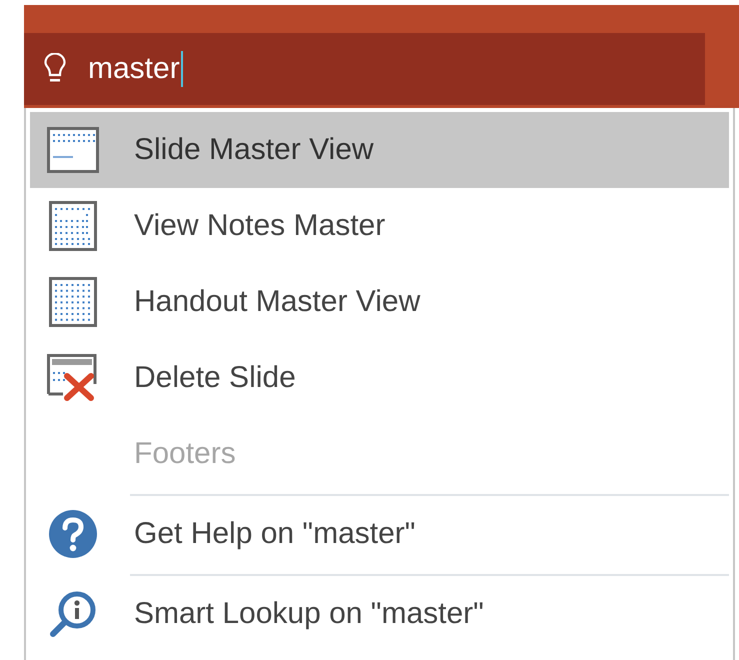 Image resolution: width=739 pixels, height=660 pixels. Describe the element at coordinates (73, 378) in the screenshot. I see `delete-slide-icon` at that location.